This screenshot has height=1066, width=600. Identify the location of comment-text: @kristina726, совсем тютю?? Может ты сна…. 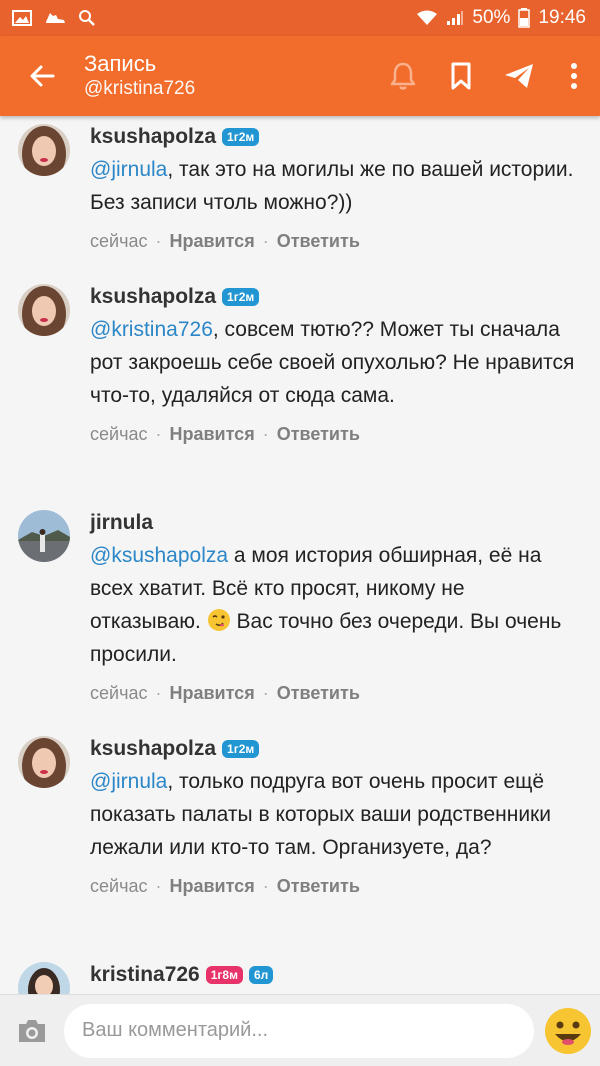
(332, 362).